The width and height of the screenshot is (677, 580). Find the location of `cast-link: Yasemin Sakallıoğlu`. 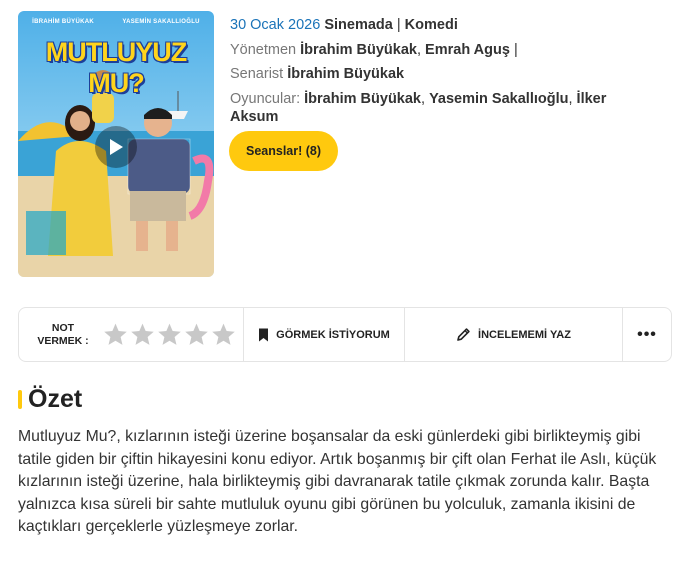

cast-link: Yasemin Sakallıoğlu is located at coordinates (498, 99).